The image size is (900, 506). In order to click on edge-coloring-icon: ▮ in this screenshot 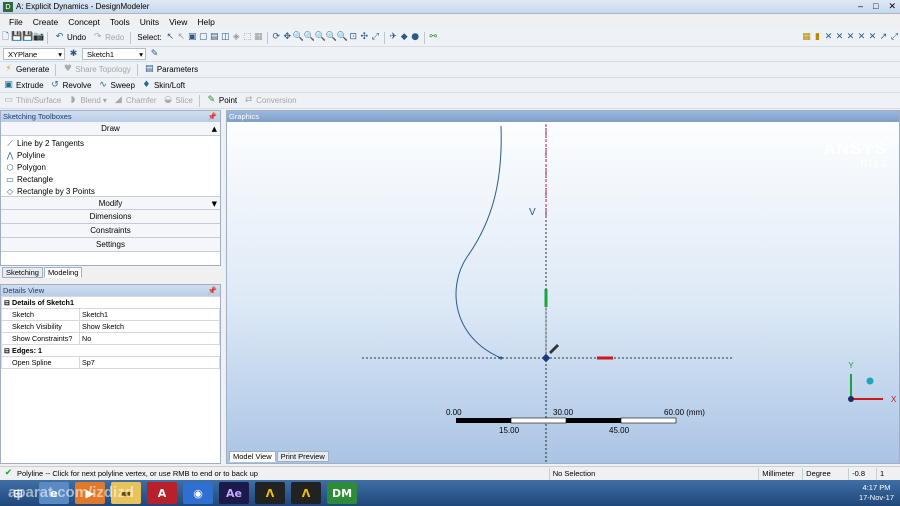, I will do `click(817, 37)`.